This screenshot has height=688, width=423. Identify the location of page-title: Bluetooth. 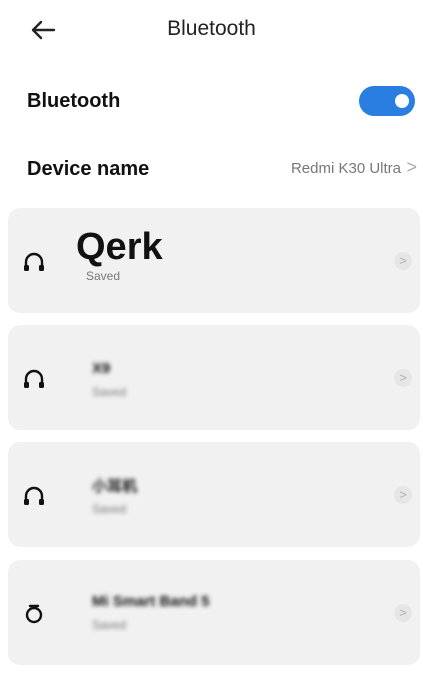
(211, 28).